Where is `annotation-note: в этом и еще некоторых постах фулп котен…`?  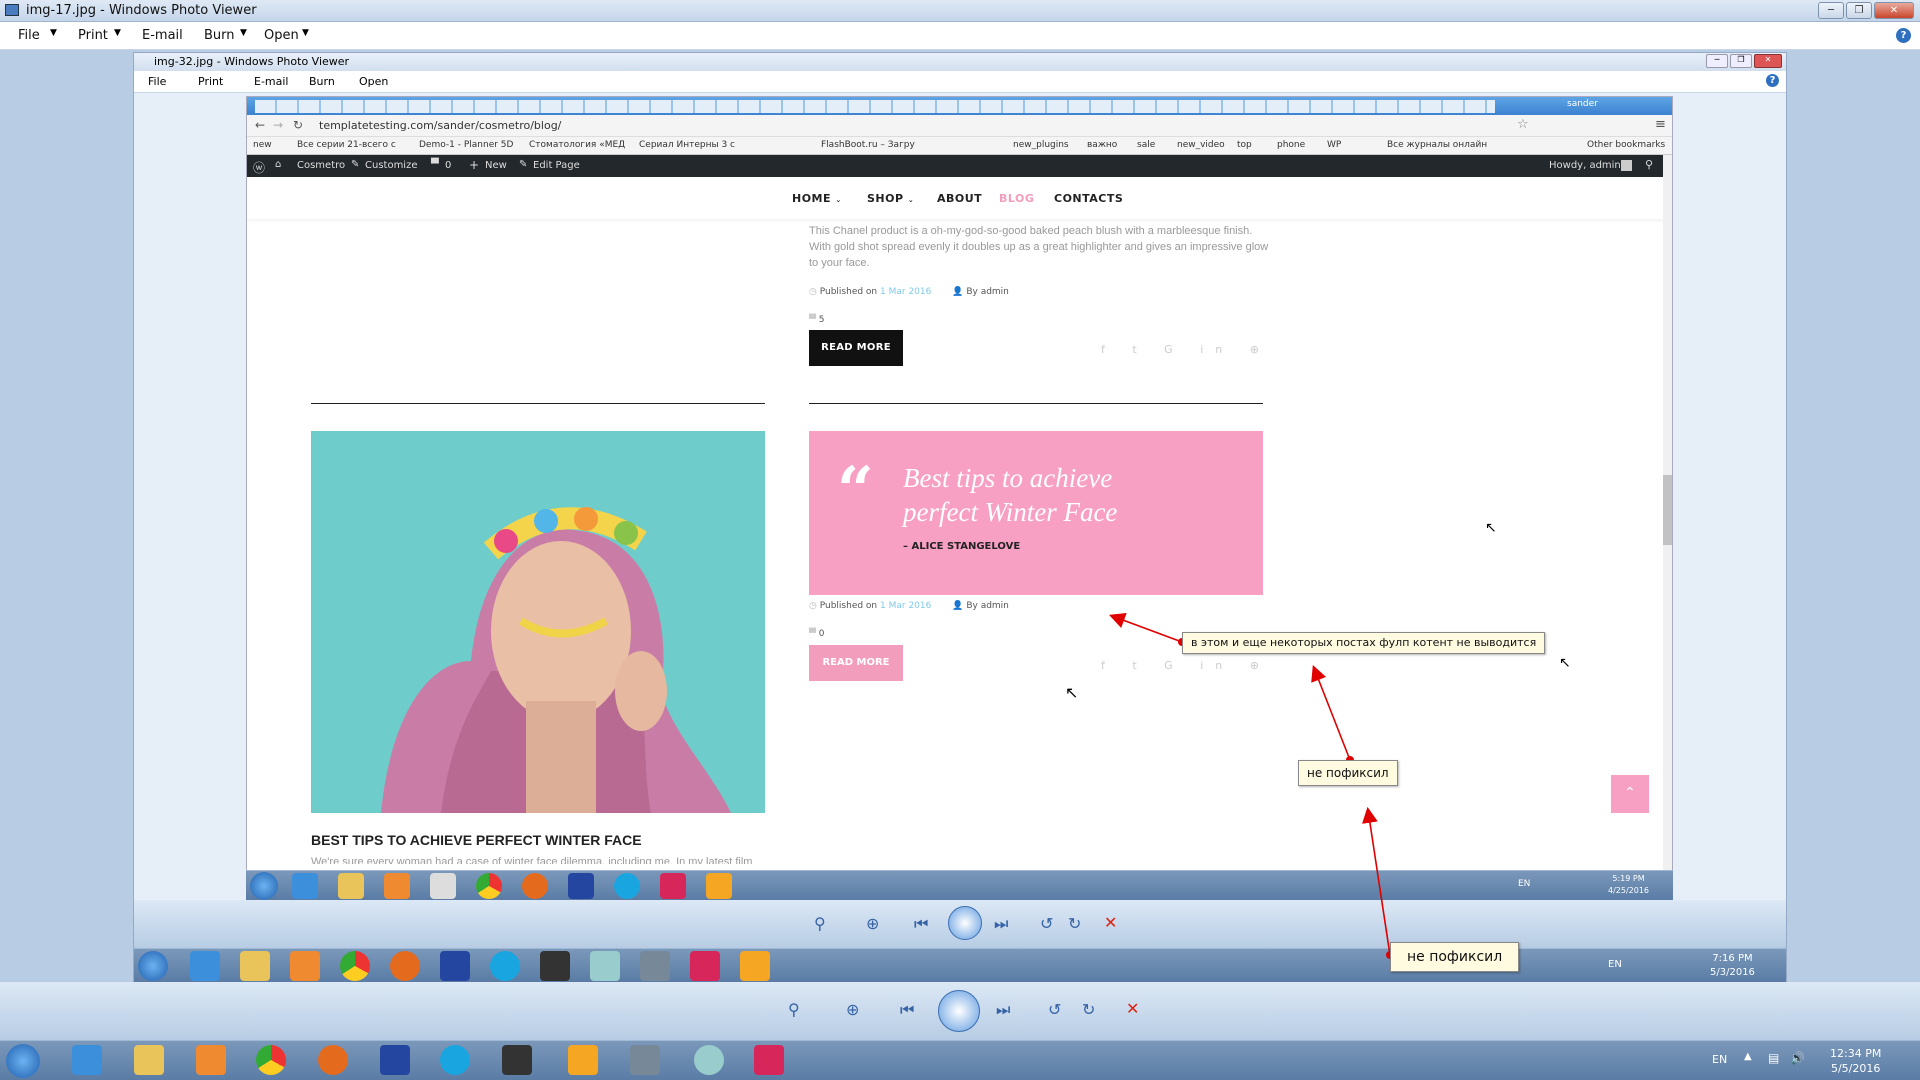
annotation-note: в этом и еще некоторых постах фулп котен… is located at coordinates (1364, 643).